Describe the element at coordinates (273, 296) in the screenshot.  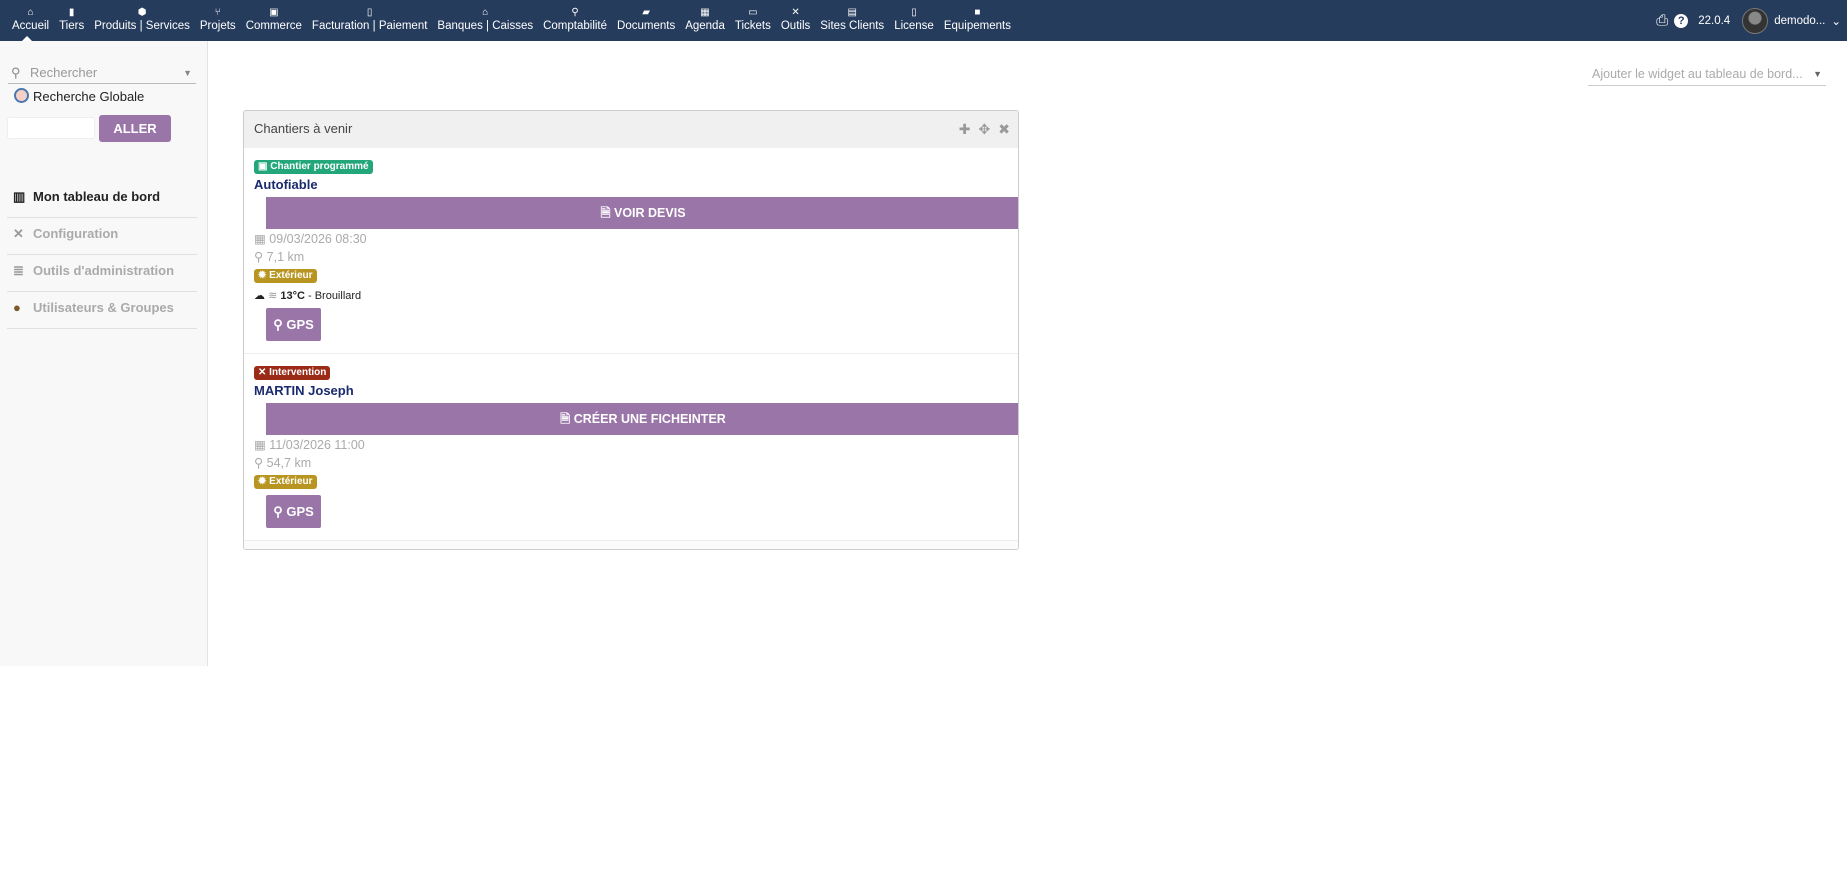
I see `fog-icon: ≋` at that location.